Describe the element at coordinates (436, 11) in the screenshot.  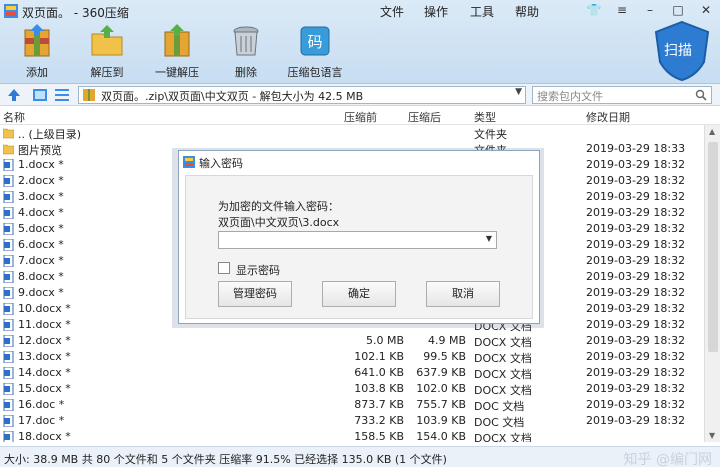
I see `menu-operate: 操作` at that location.